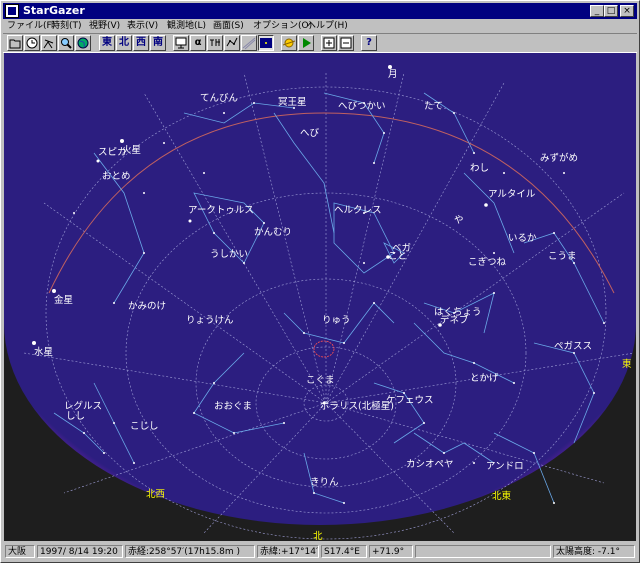 This screenshot has width=640, height=563. What do you see at coordinates (210, 320) in the screenshot?
I see `constellation-label: りょうけん` at bounding box center [210, 320].